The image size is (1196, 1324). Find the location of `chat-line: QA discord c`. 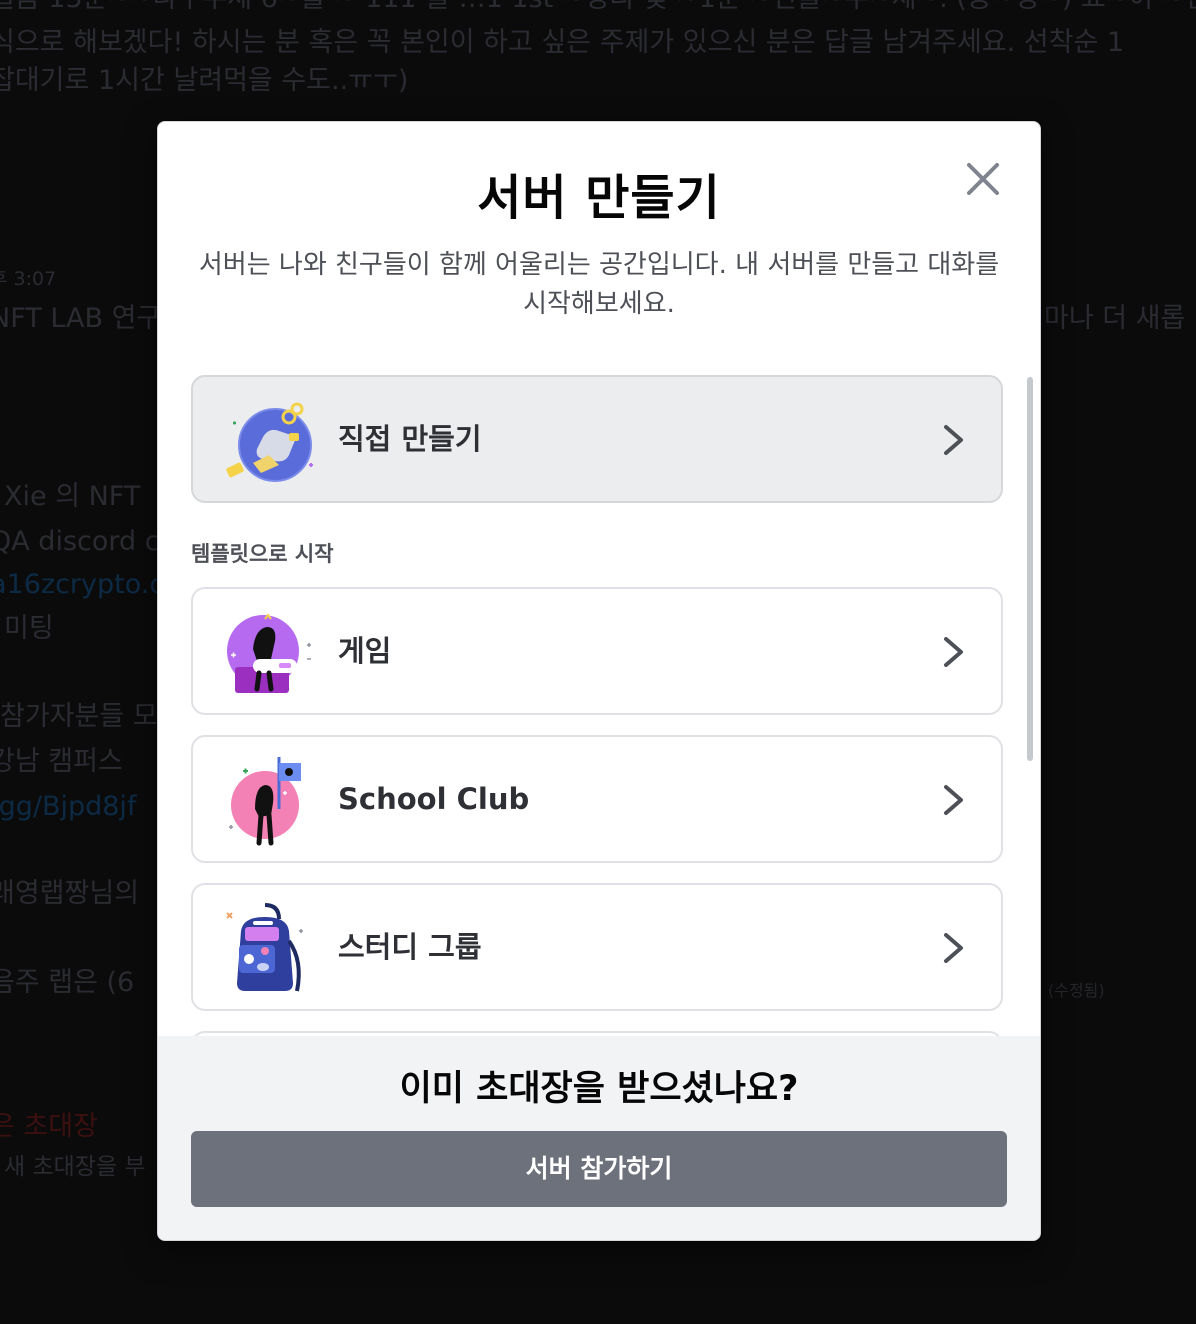

chat-line: QA discord c is located at coordinates (80, 541).